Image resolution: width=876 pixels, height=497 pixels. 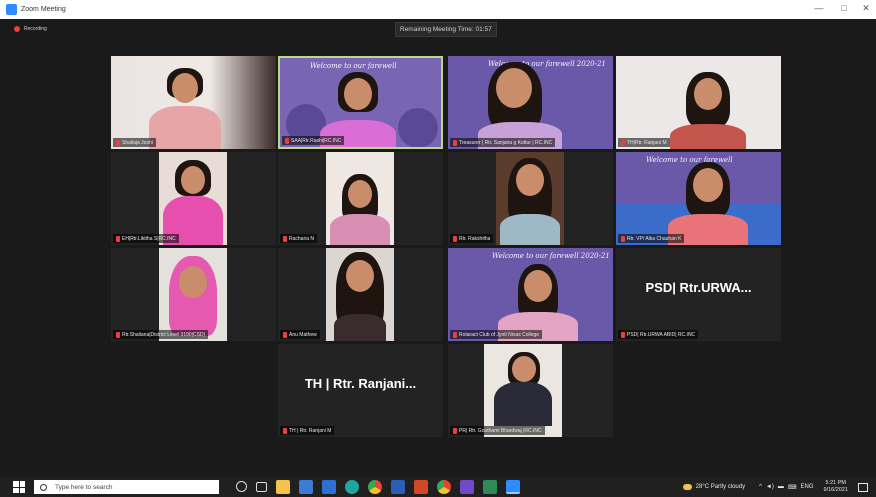 I want to click on zoom-app-icon, so click(x=11, y=9).